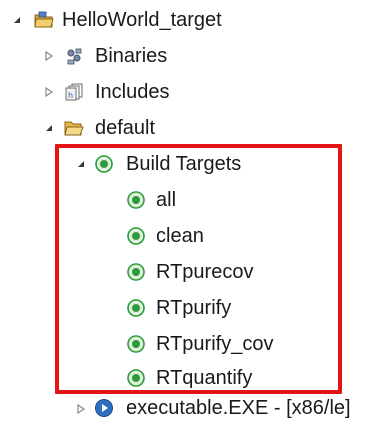  I want to click on binaries-icon, so click(74, 56).